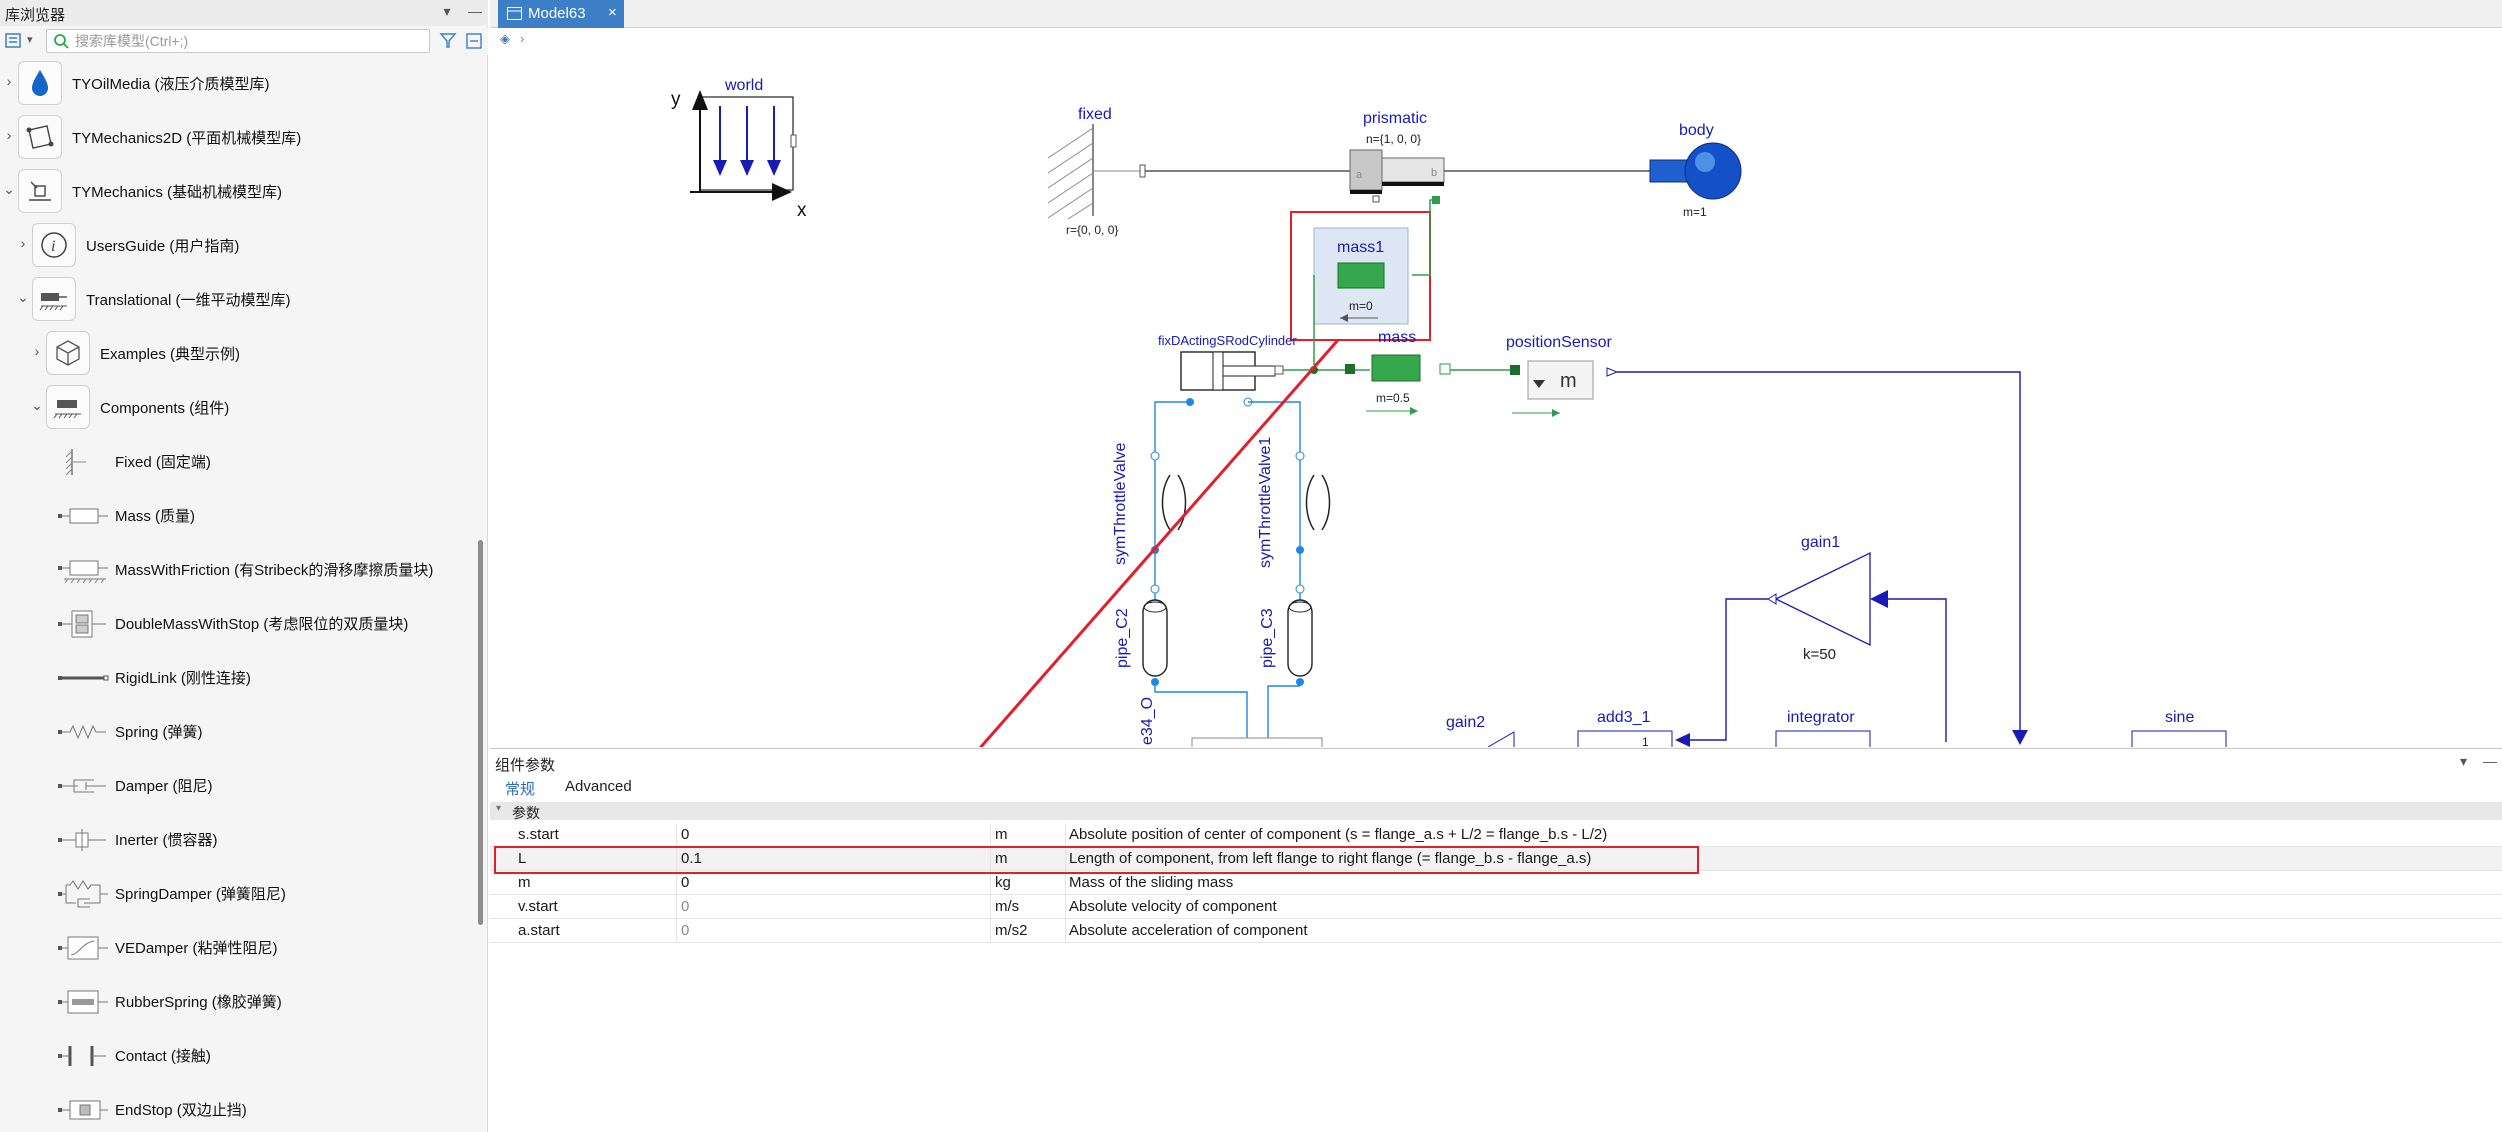 This screenshot has height=1132, width=2502. What do you see at coordinates (163, 462) in the screenshot?
I see `tree-item-label: Fixed (固定端)` at bounding box center [163, 462].